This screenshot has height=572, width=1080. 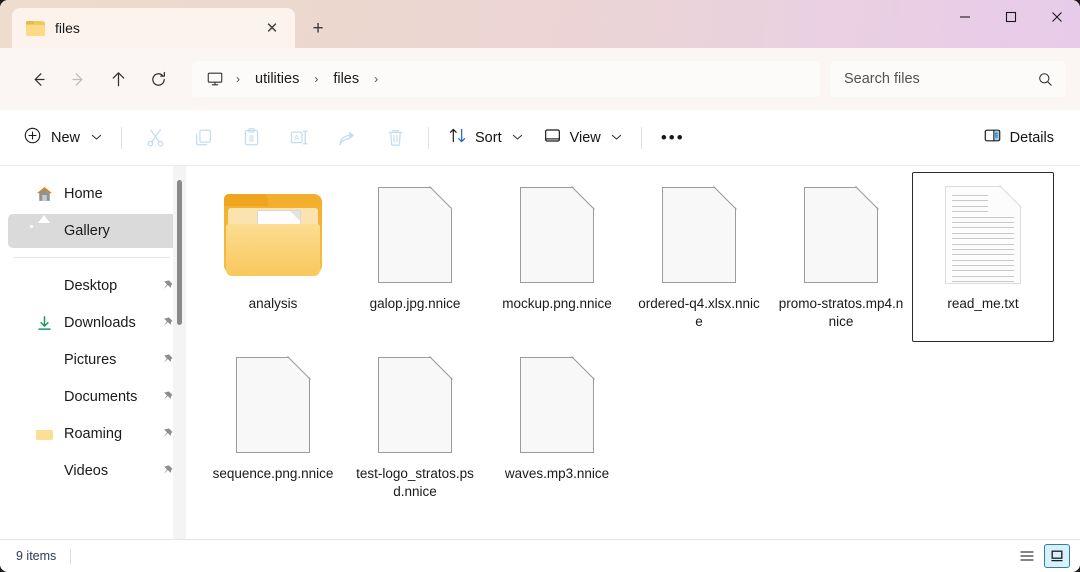 What do you see at coordinates (179, 252) in the screenshot?
I see `sidebar-scrollbar-thumb` at bounding box center [179, 252].